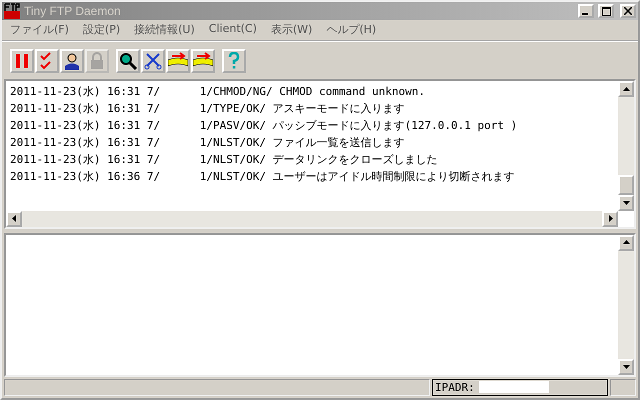 The image size is (640, 400). I want to click on scissors-icon, so click(153, 61).